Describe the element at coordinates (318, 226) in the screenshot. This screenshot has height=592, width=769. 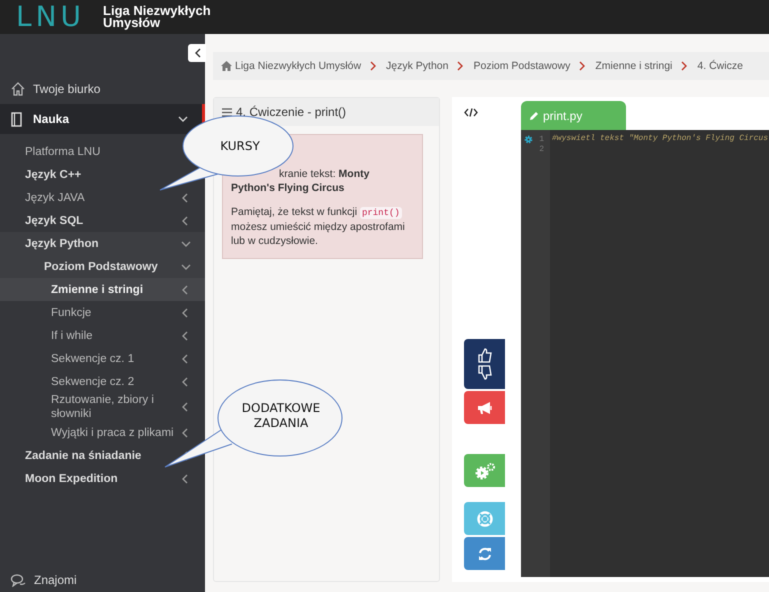
I see `note-text: Pamiętaj, że tekst w funkcji print() możesz umieścić między apostrofami lub w cudzysłowie.` at that location.